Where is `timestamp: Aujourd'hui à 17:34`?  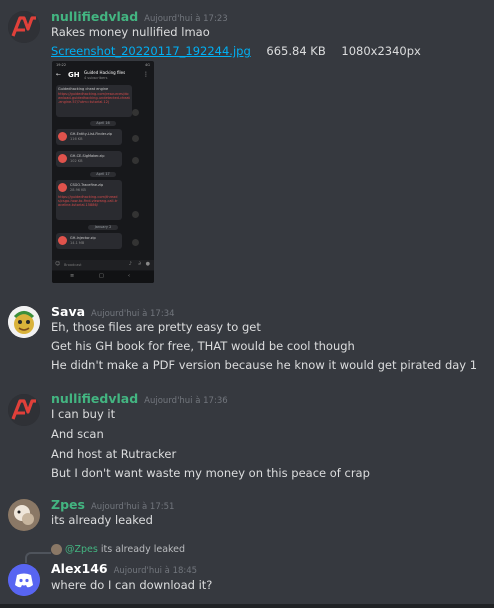
timestamp: Aujourd'hui à 17:34 is located at coordinates (133, 314).